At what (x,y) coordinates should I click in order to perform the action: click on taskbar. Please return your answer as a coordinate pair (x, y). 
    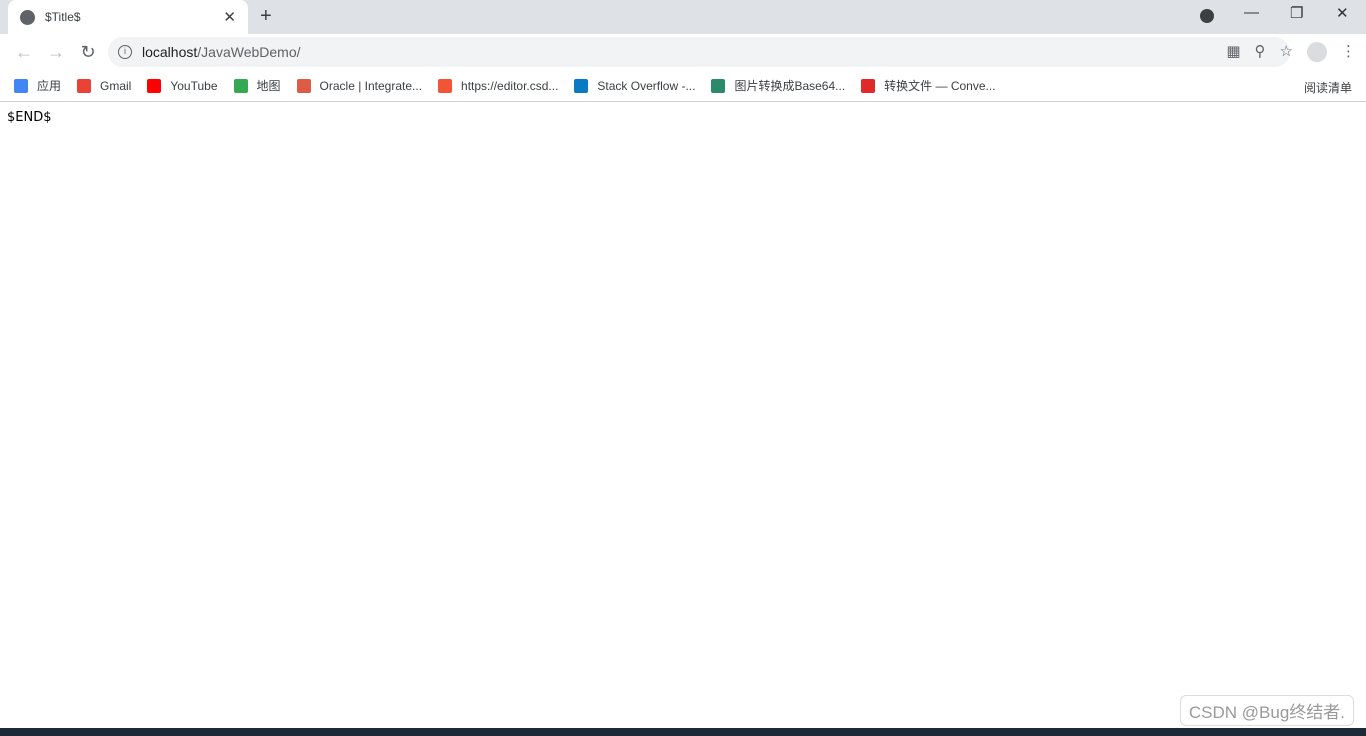
    Looking at the image, I should click on (683, 732).